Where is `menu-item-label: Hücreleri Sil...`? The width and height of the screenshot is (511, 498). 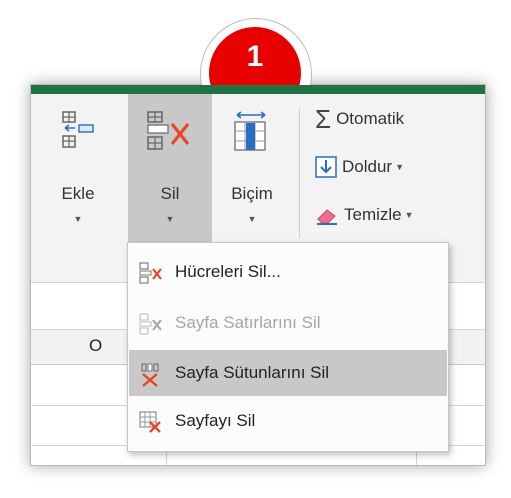 menu-item-label: Hücreleri Sil... is located at coordinates (228, 271).